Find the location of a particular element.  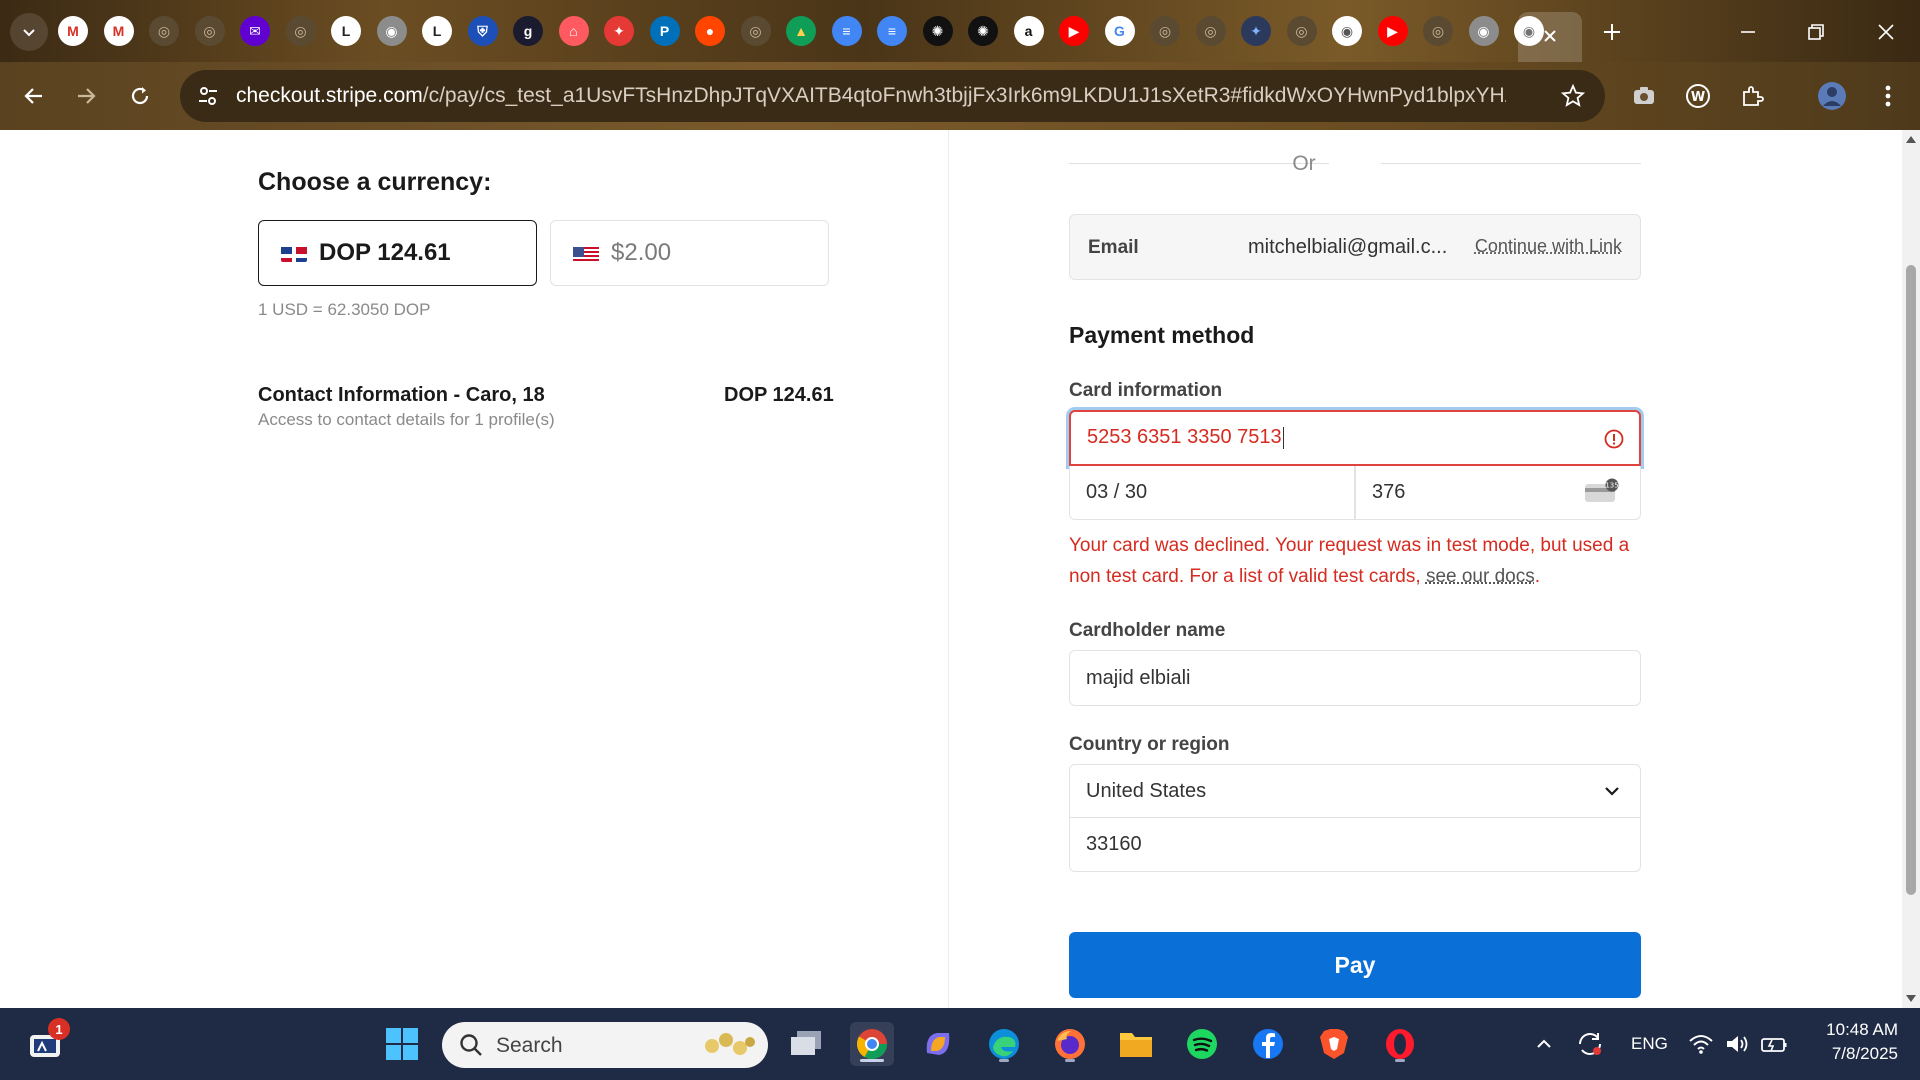

restore-icon is located at coordinates (1816, 32).